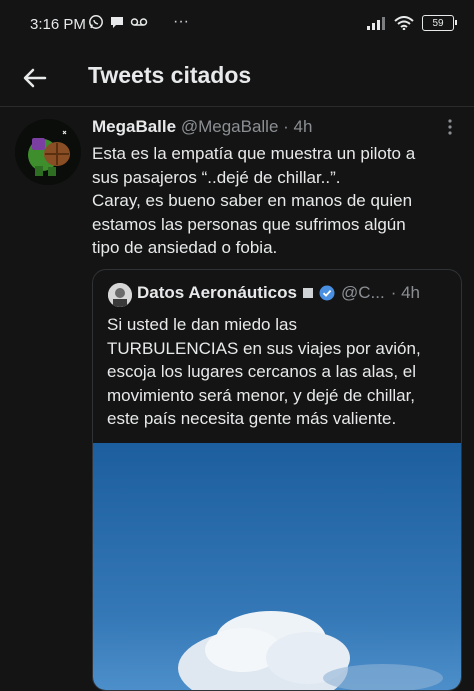 The image size is (474, 691). Describe the element at coordinates (327, 293) in the screenshot. I see `verified-icon` at that location.